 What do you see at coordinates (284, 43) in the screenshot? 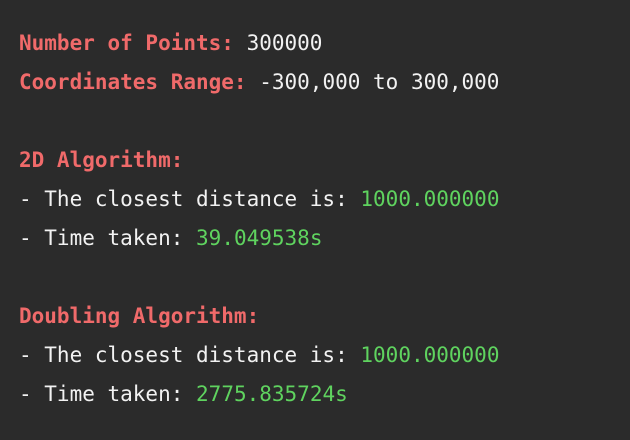
I see `points-value: 300000` at bounding box center [284, 43].